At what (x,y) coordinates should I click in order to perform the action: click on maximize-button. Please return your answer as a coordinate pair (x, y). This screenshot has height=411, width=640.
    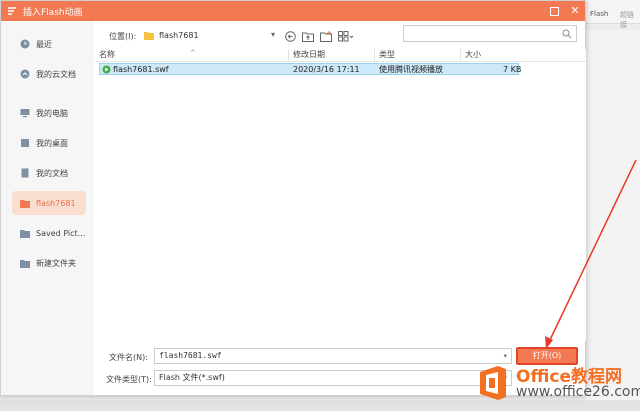
    Looking at the image, I should click on (554, 11).